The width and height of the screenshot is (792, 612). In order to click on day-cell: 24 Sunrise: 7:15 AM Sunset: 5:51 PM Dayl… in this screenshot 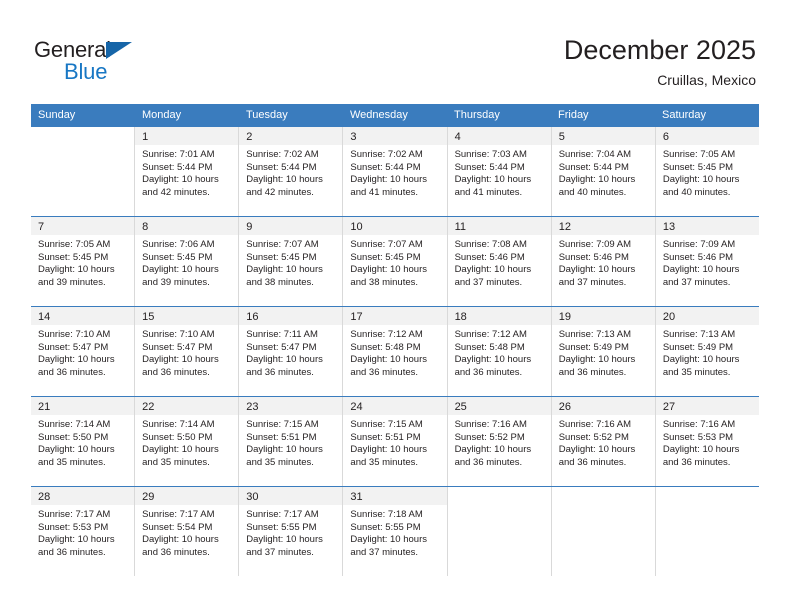, I will do `click(394, 441)`.